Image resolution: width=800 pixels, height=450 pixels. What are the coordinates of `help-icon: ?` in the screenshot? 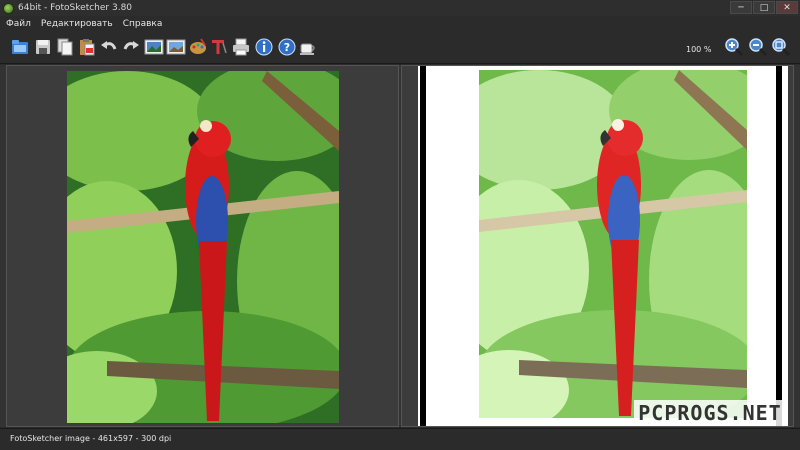 It's located at (287, 47).